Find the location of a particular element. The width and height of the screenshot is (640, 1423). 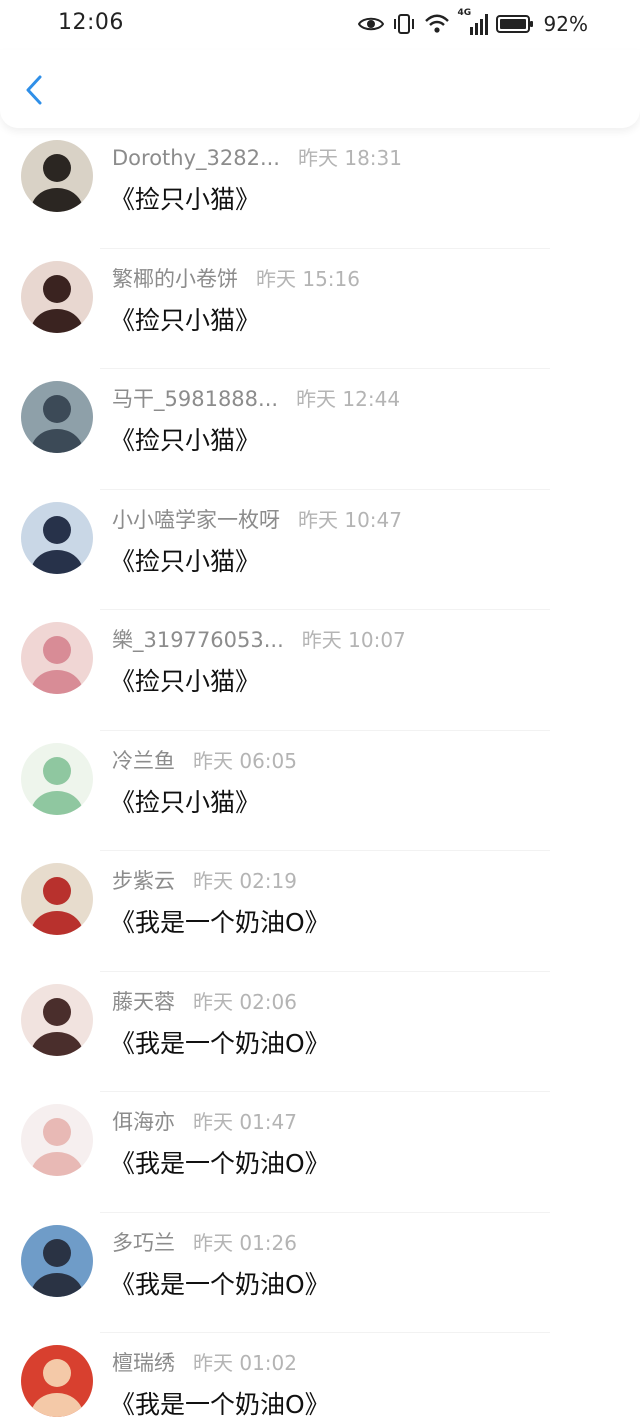

back-button is located at coordinates (34, 90).